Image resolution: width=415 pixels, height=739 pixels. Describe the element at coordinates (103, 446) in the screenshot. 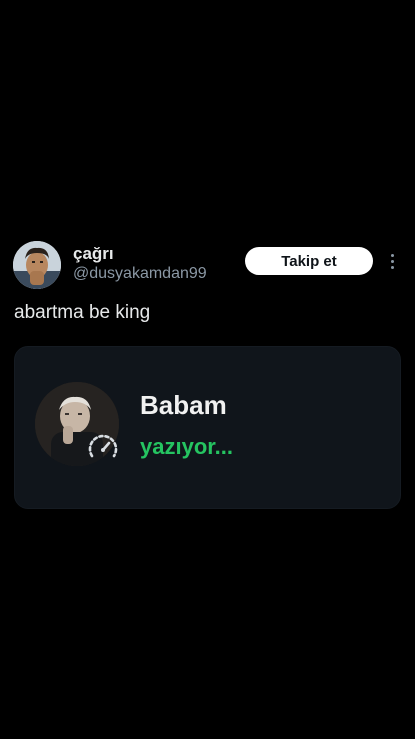

I see `speedometer-icon` at that location.